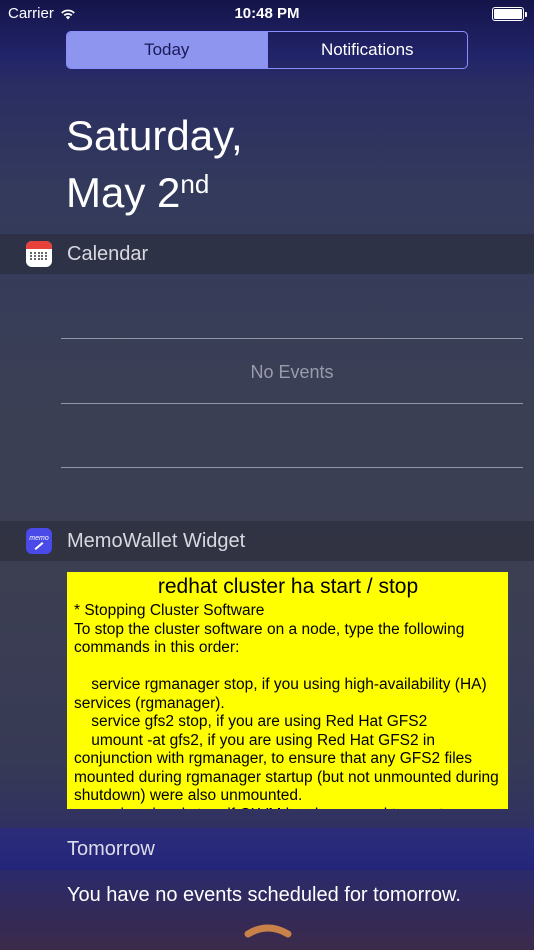  I want to click on status-time: 10:48 PM, so click(267, 13).